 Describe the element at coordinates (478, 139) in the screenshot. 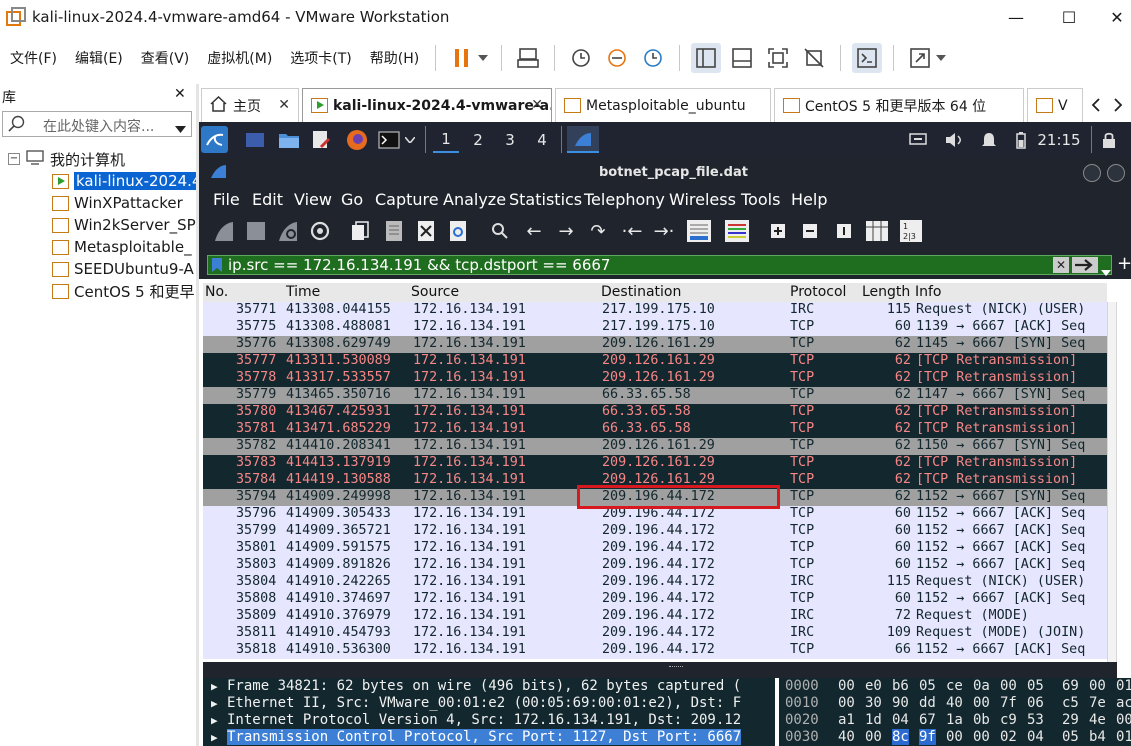

I see `workspace-2: 2` at that location.